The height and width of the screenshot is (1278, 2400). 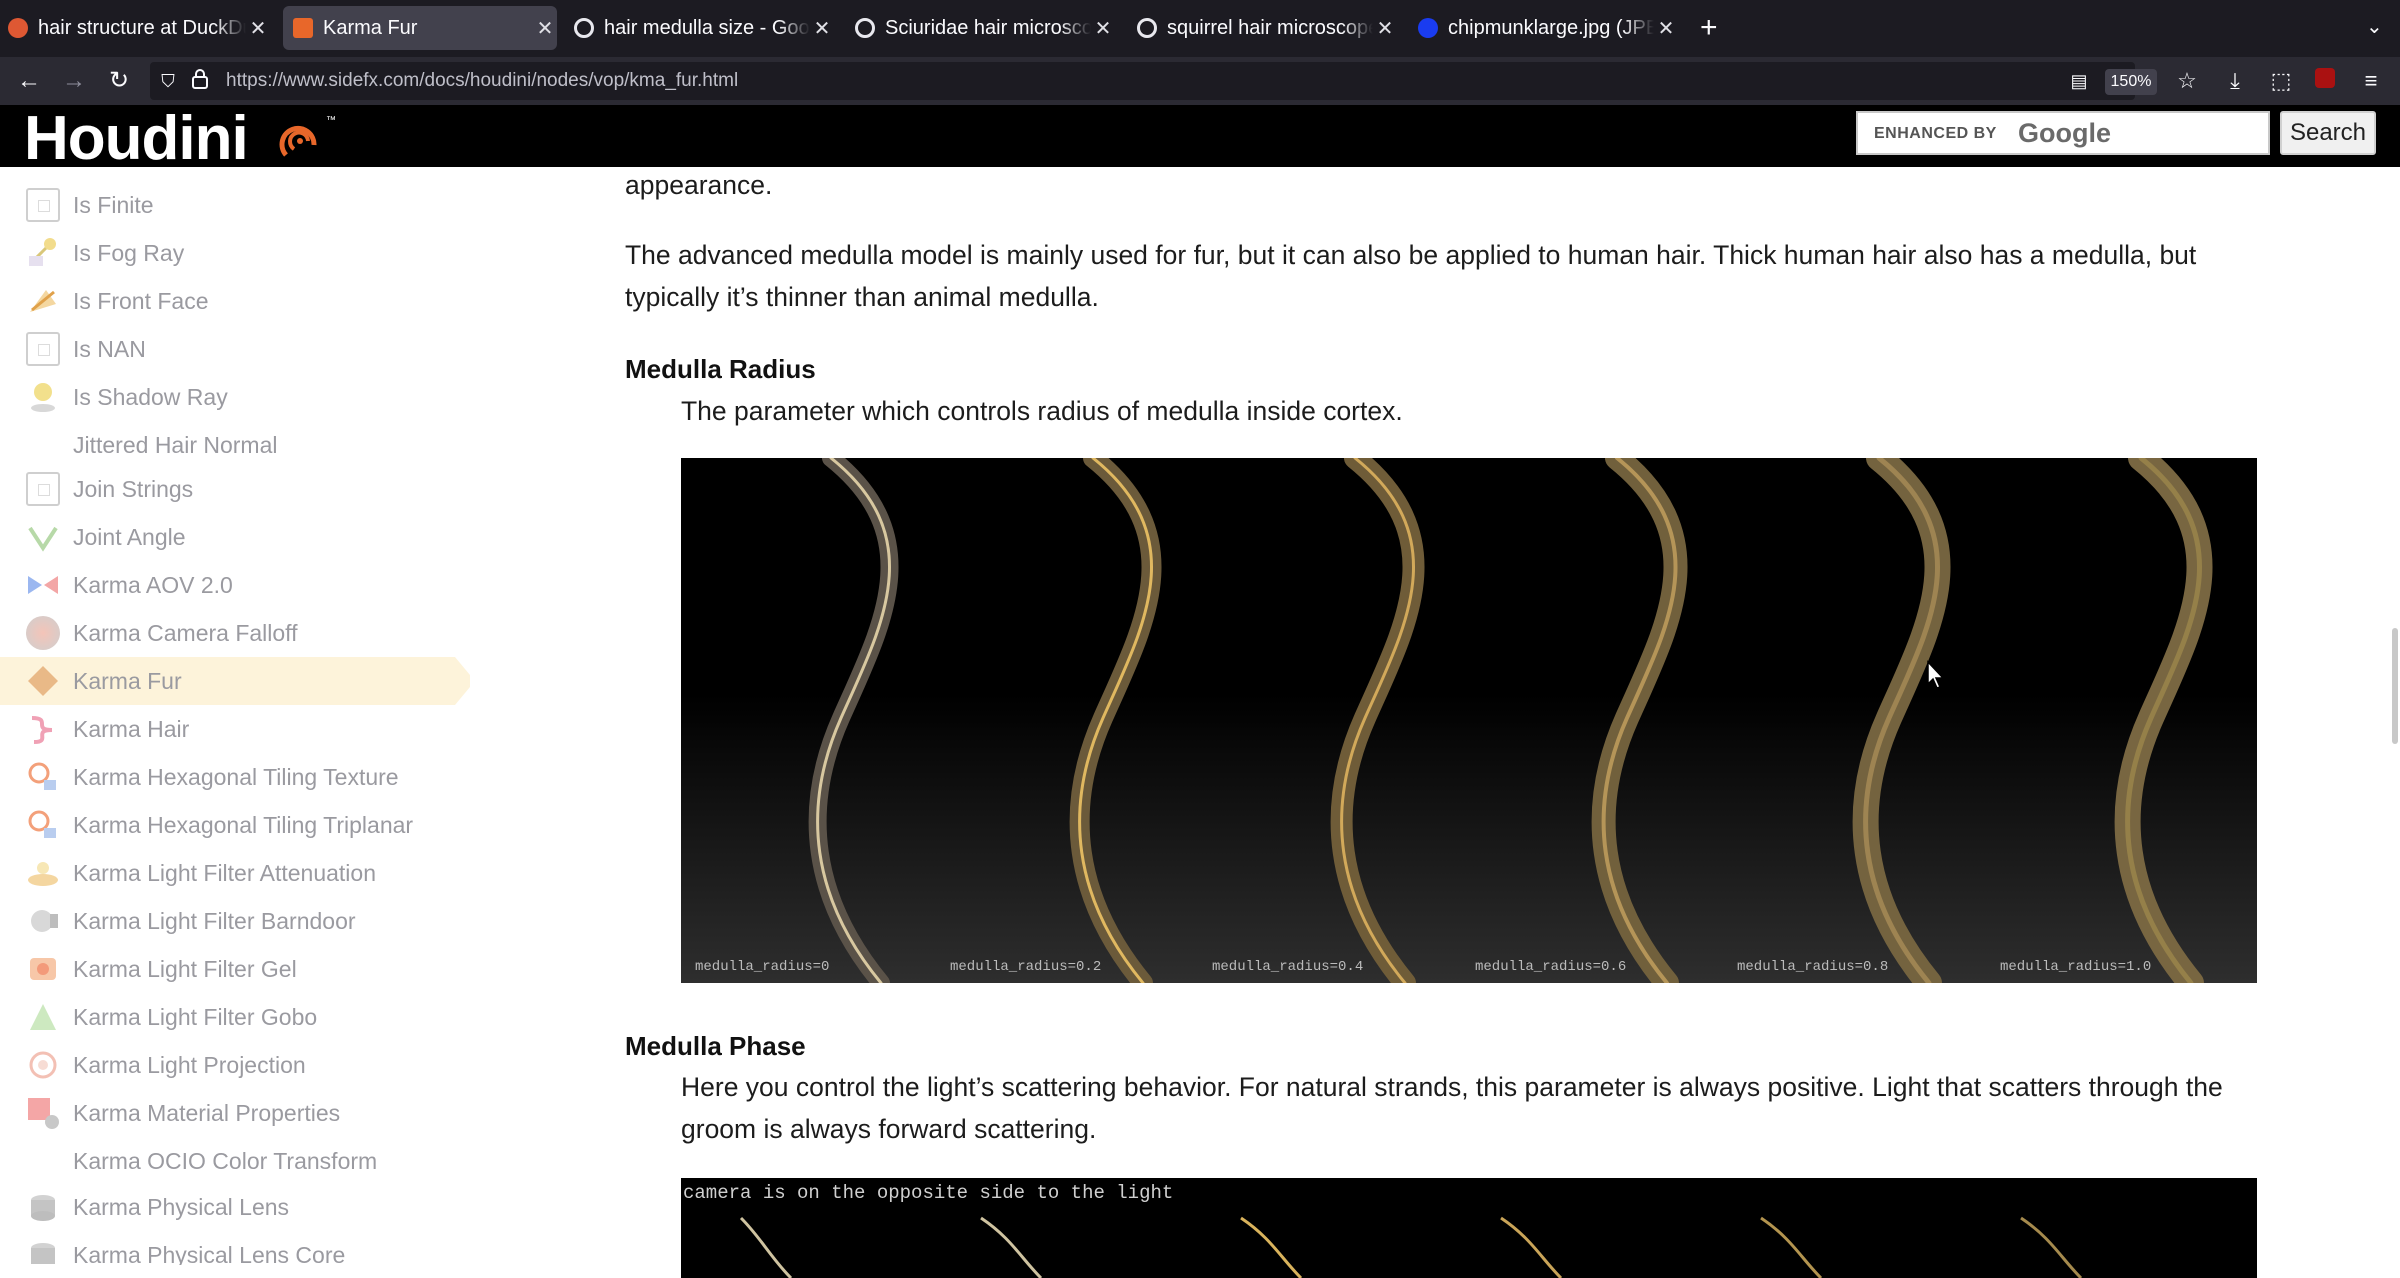 I want to click on sidebar-item-karma-ocio-color-transform: Karma OCIO Color Transform, so click(x=240, y=1161).